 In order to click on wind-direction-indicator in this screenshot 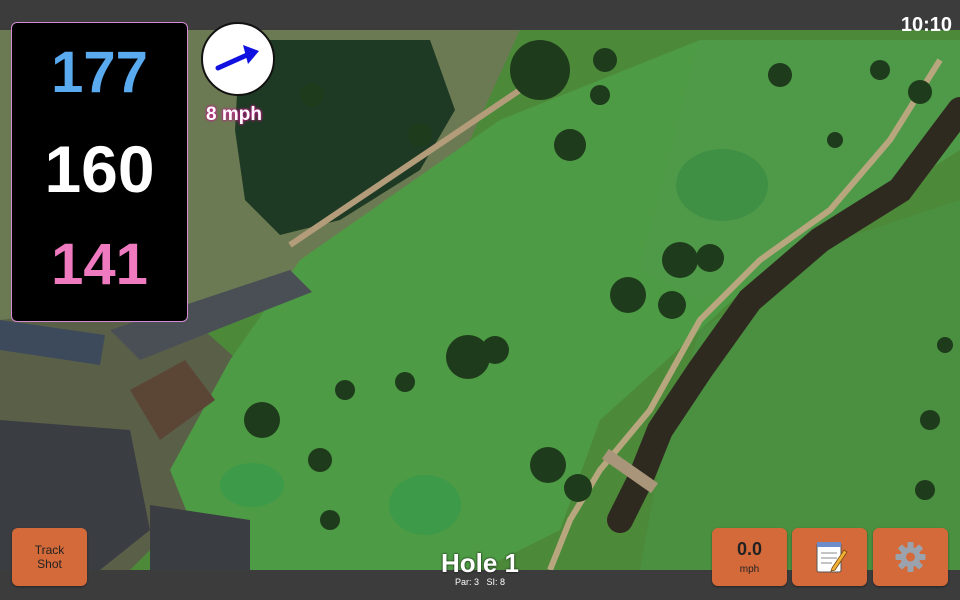, I will do `click(238, 59)`.